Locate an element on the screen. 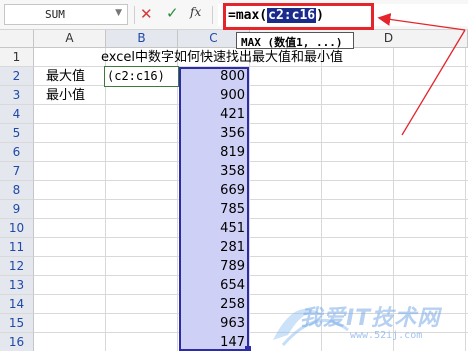 The image size is (468, 351). row-header-16: 16 is located at coordinates (17, 342).